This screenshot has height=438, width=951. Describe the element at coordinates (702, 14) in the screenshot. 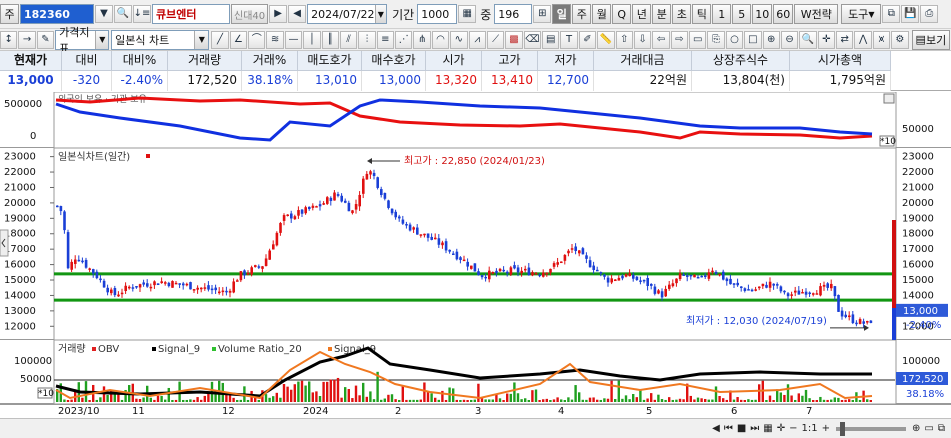

I see `period-tick-button: 틱` at that location.